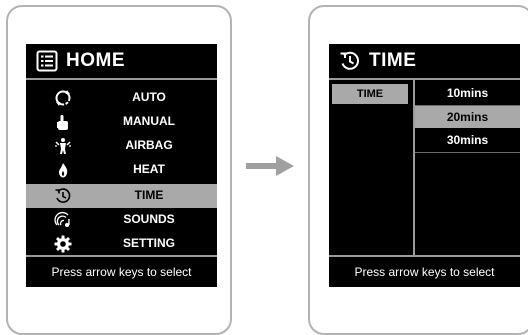  I want to click on time-category-column: TIME, so click(371, 168).